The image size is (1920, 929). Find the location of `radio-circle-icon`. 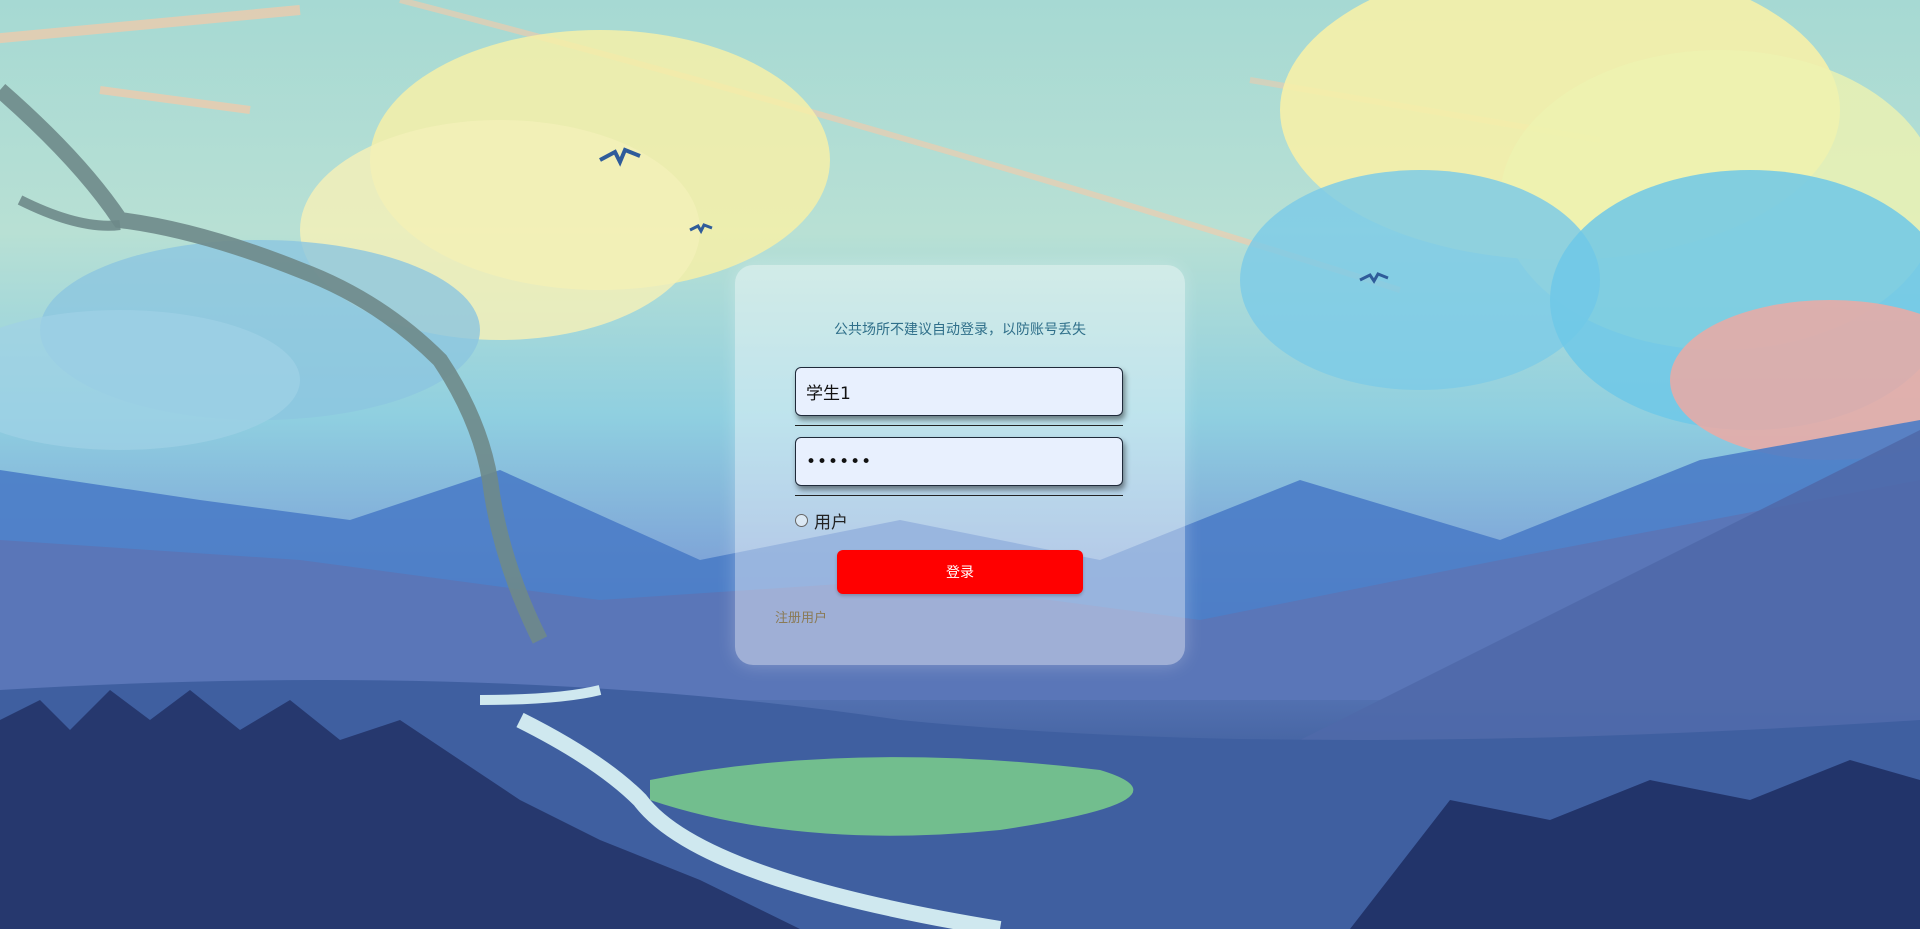

radio-circle-icon is located at coordinates (801, 520).